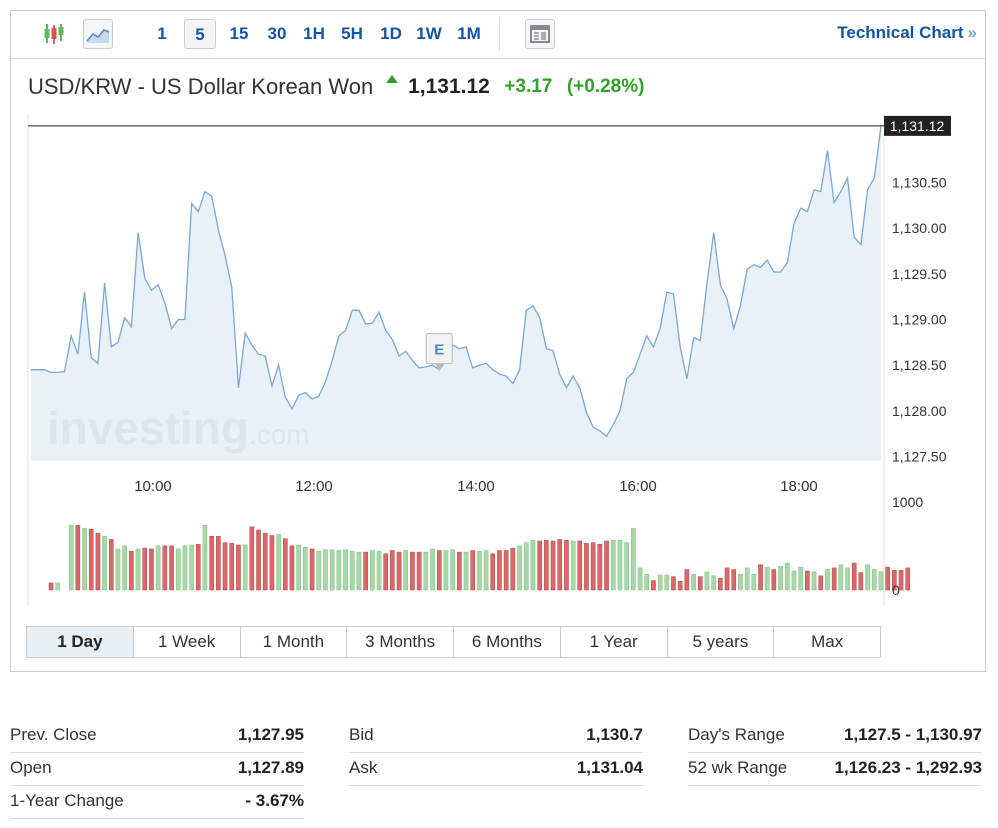 This screenshot has width=998, height=828. Describe the element at coordinates (80, 642) in the screenshot. I see `timeframe-tab-1-day: 1 Day` at that location.